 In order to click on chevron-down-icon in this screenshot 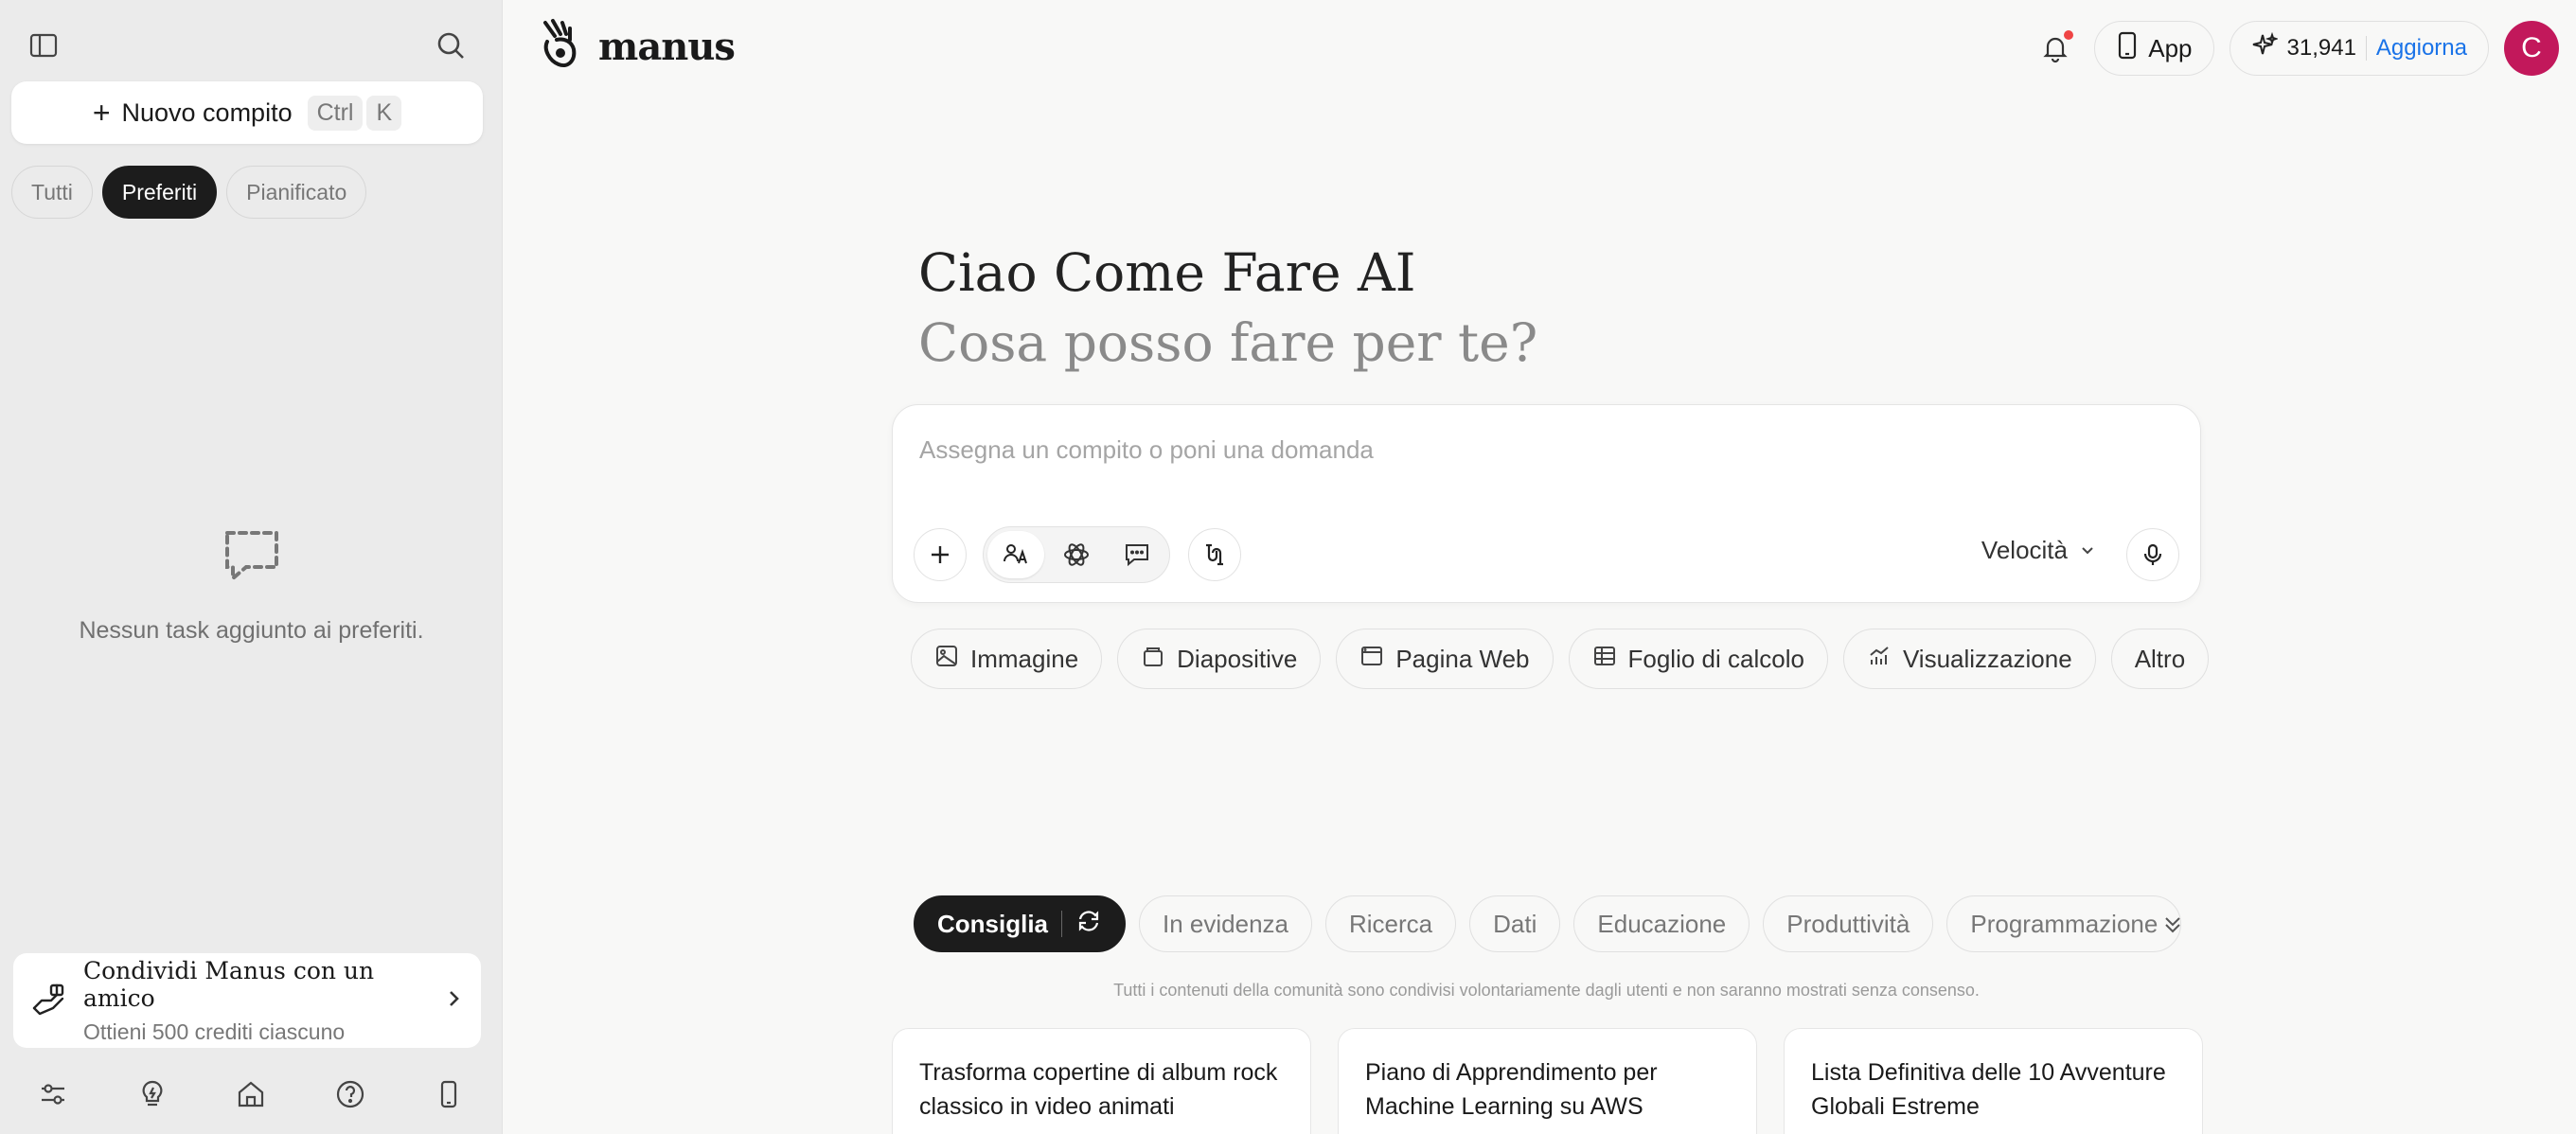, I will do `click(2087, 550)`.